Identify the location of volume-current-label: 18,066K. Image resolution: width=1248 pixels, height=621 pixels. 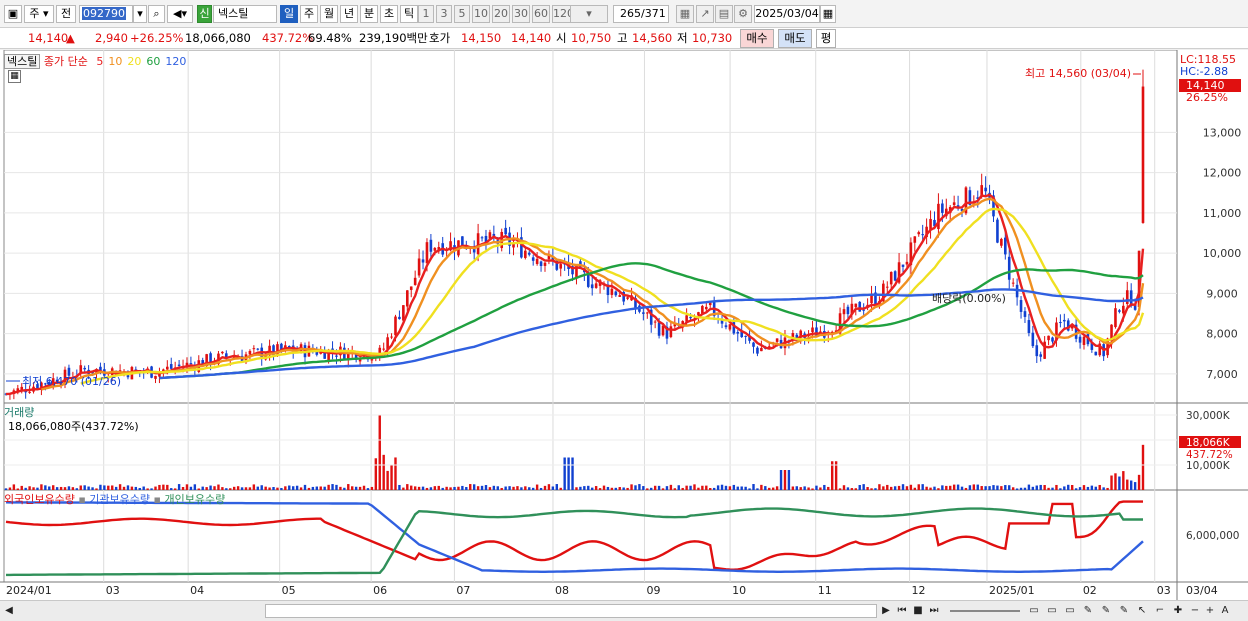
(1208, 443).